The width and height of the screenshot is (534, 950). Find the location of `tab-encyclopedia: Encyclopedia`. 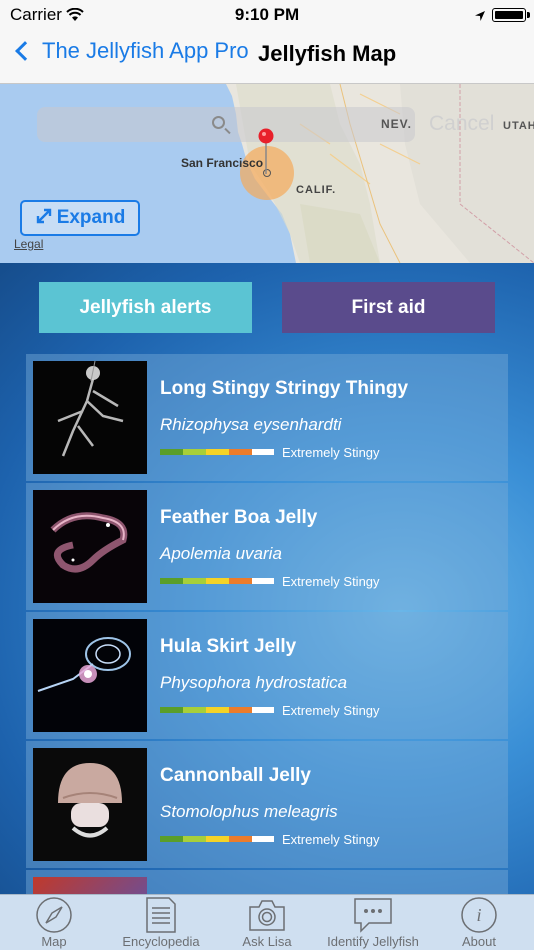

tab-encyclopedia: Encyclopedia is located at coordinates (161, 922).